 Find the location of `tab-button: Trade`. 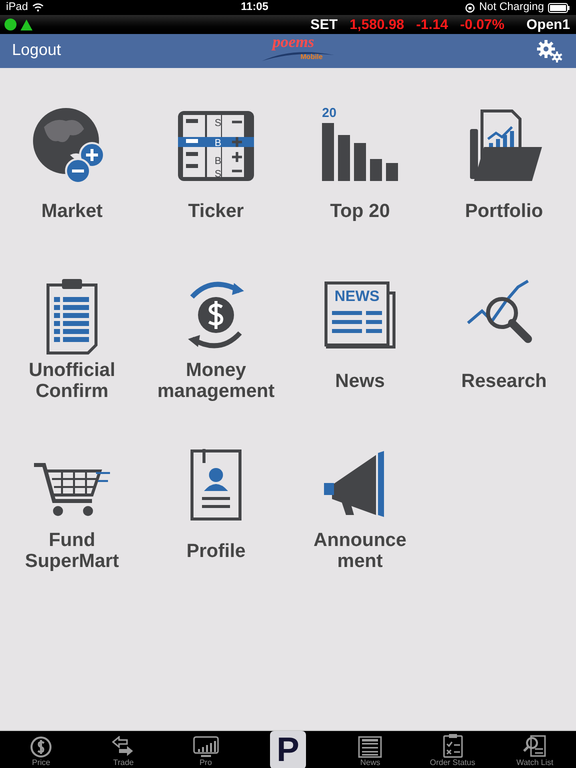

tab-button: Trade is located at coordinates (123, 749).